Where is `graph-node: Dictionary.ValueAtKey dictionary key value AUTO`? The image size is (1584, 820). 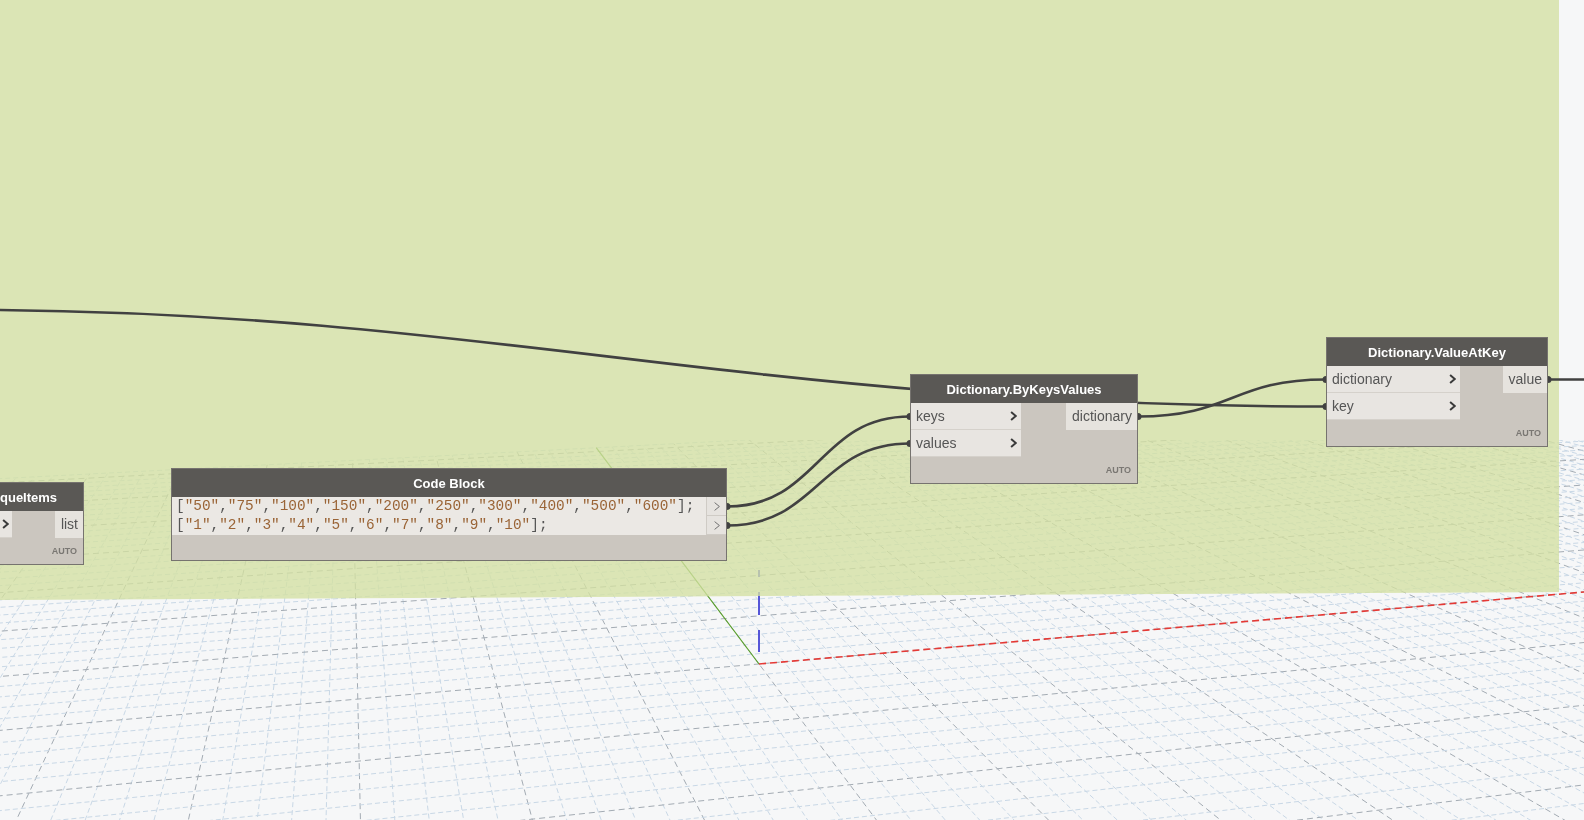
graph-node: Dictionary.ValueAtKey dictionary key value AUTO is located at coordinates (1437, 392).